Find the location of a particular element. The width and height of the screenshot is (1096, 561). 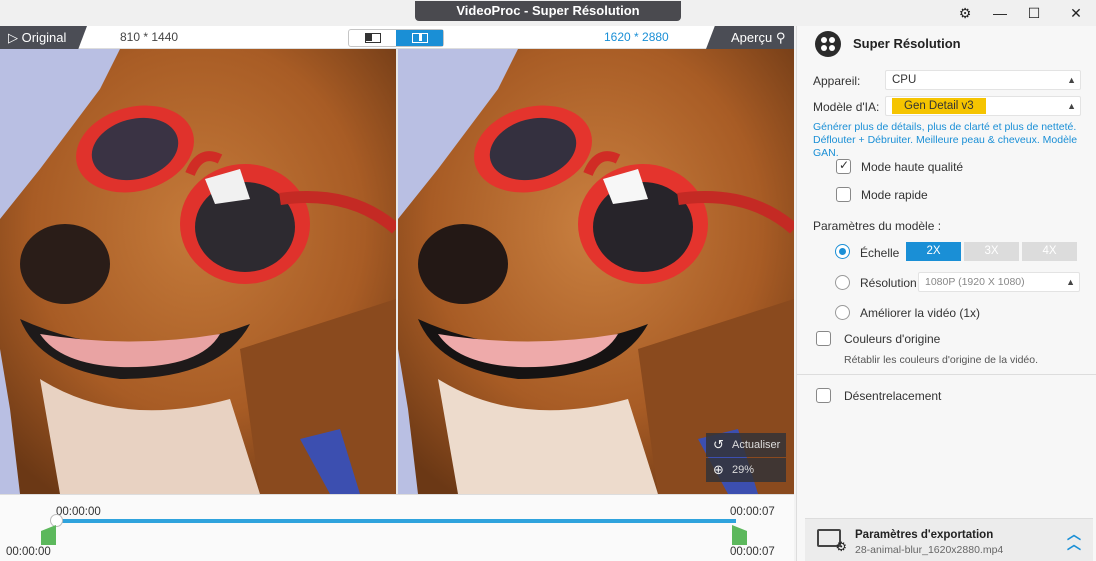

resolution-label: Résolution is located at coordinates (888, 283).